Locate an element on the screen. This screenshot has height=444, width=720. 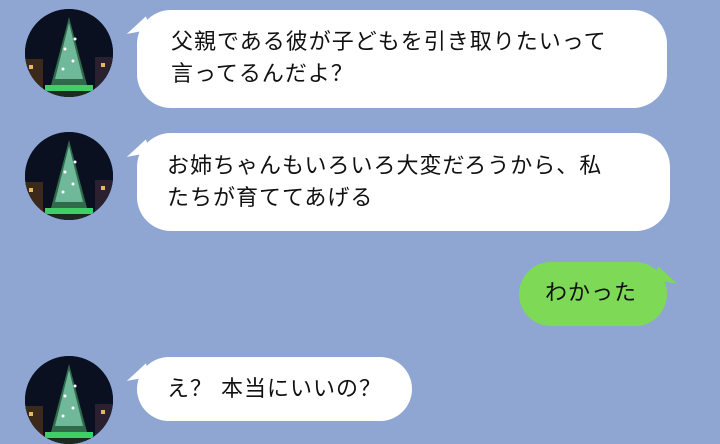
message-text-line: 父親である彼が子どもを引き取りたいって is located at coordinates (389, 42).